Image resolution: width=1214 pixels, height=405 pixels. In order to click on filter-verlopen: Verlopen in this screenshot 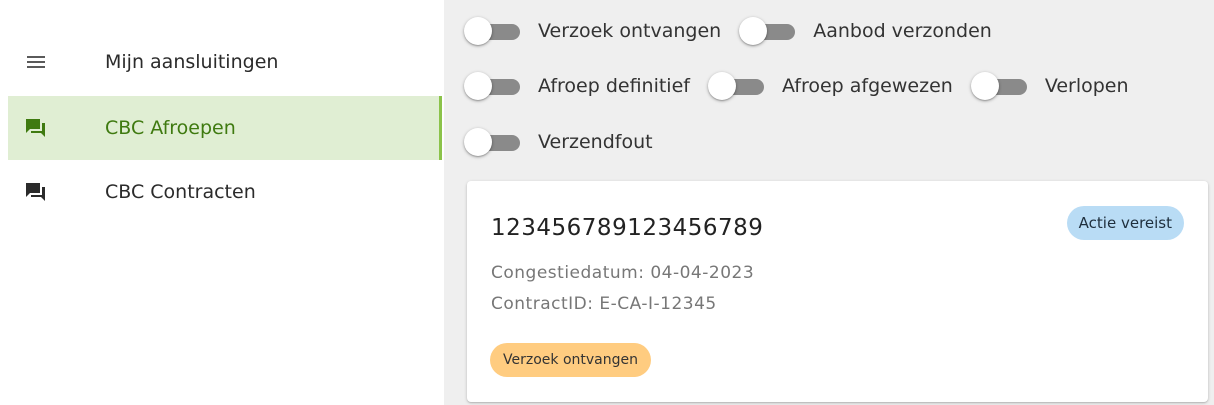, I will do `click(1049, 86)`.